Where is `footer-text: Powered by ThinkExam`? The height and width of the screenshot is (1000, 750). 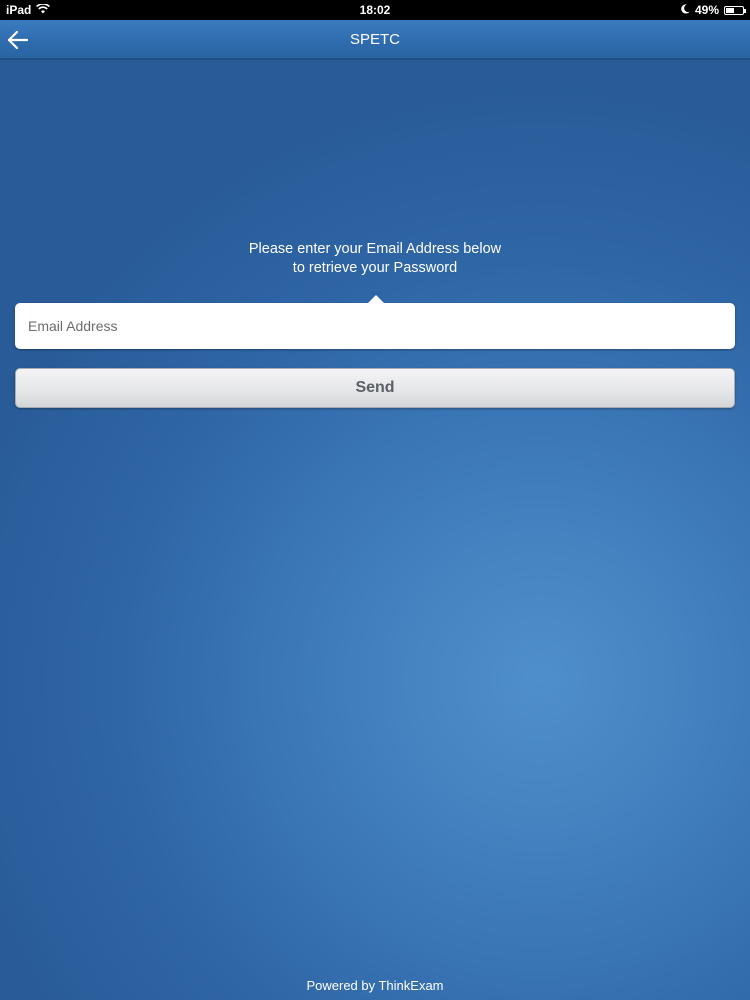
footer-text: Powered by ThinkExam is located at coordinates (375, 985).